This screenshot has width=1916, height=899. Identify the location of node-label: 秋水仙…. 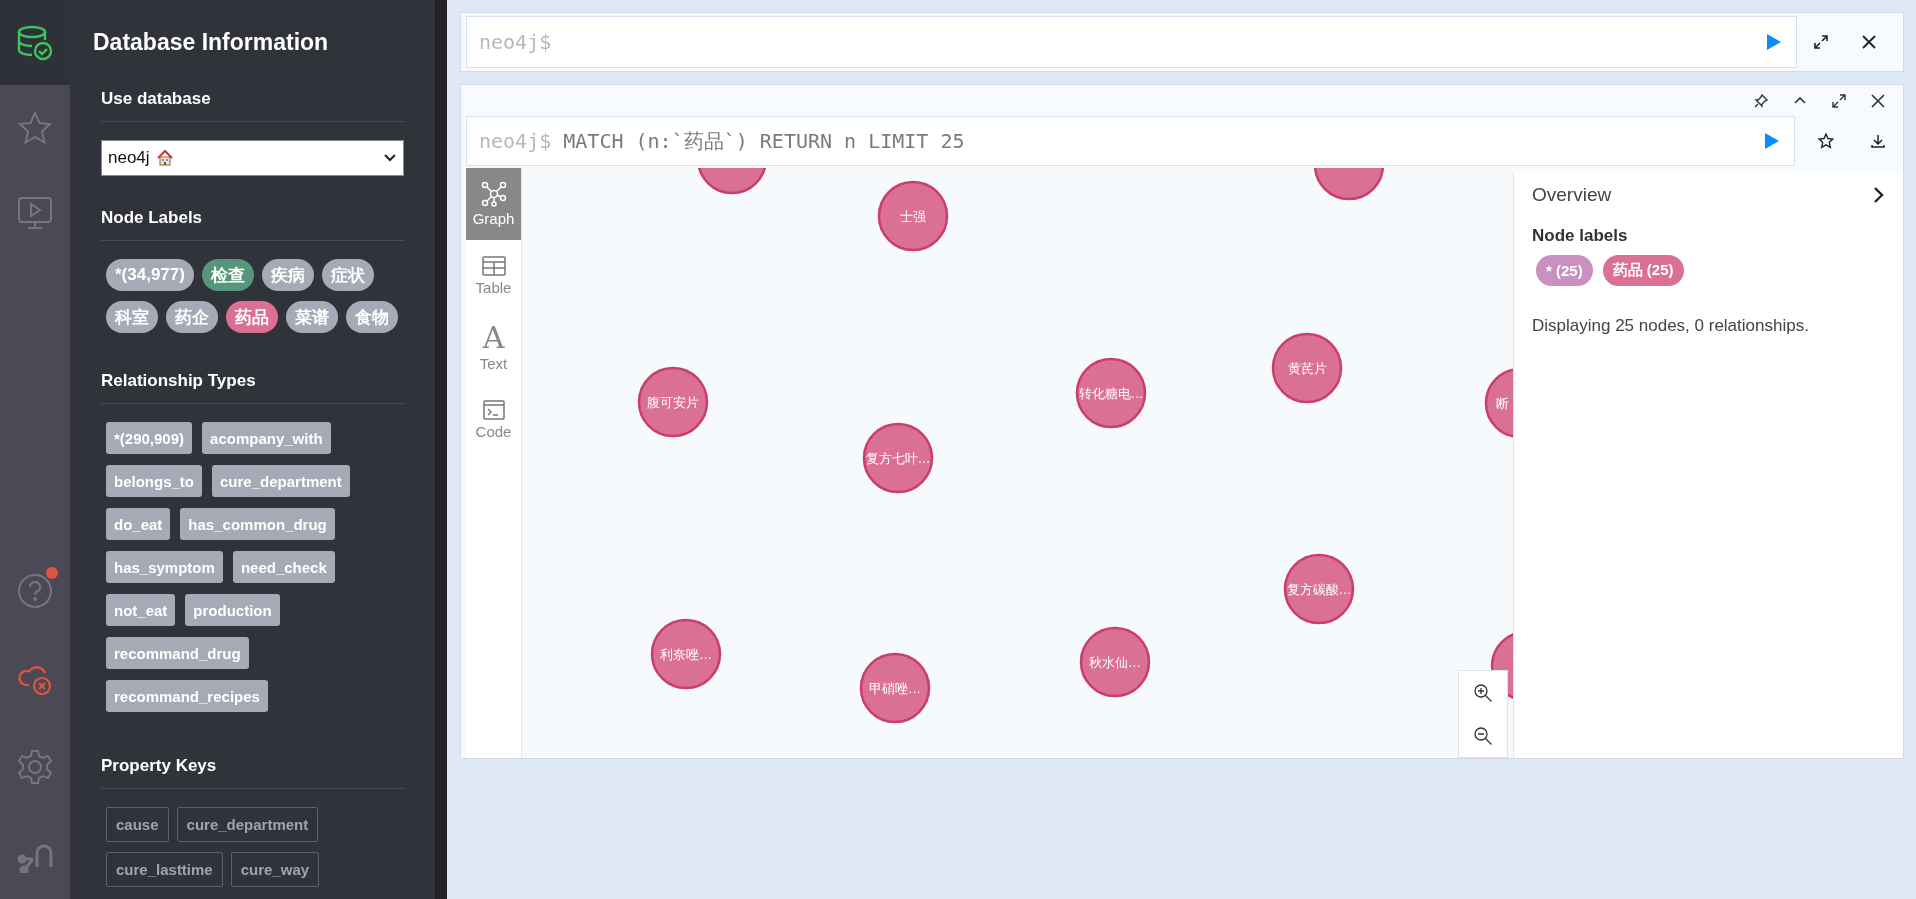
(1115, 662).